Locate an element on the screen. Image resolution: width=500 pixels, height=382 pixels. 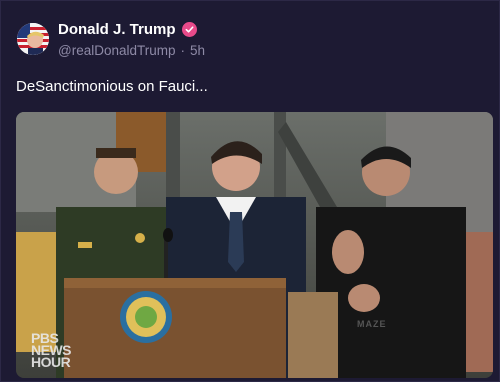
handle-row: @realDonaldTrump · 5h is located at coordinates (131, 50).